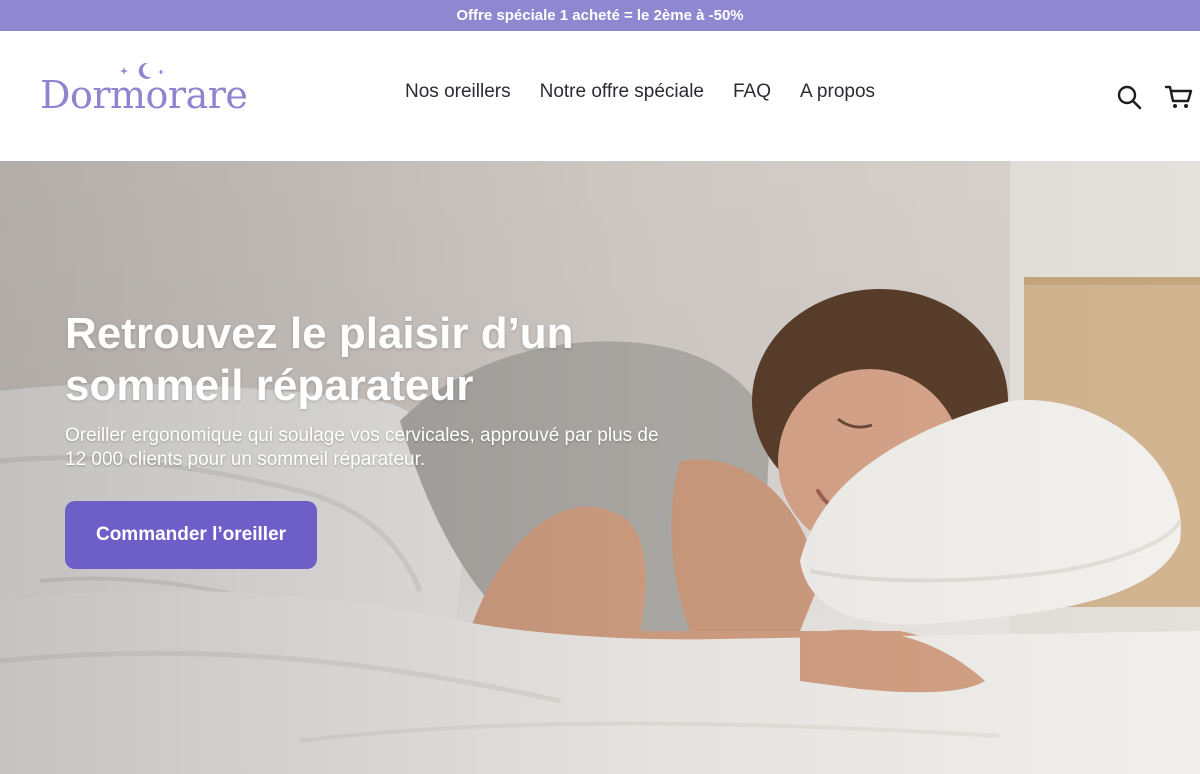 Image resolution: width=1200 pixels, height=774 pixels. I want to click on brand-logo: Dormorare, so click(150, 91).